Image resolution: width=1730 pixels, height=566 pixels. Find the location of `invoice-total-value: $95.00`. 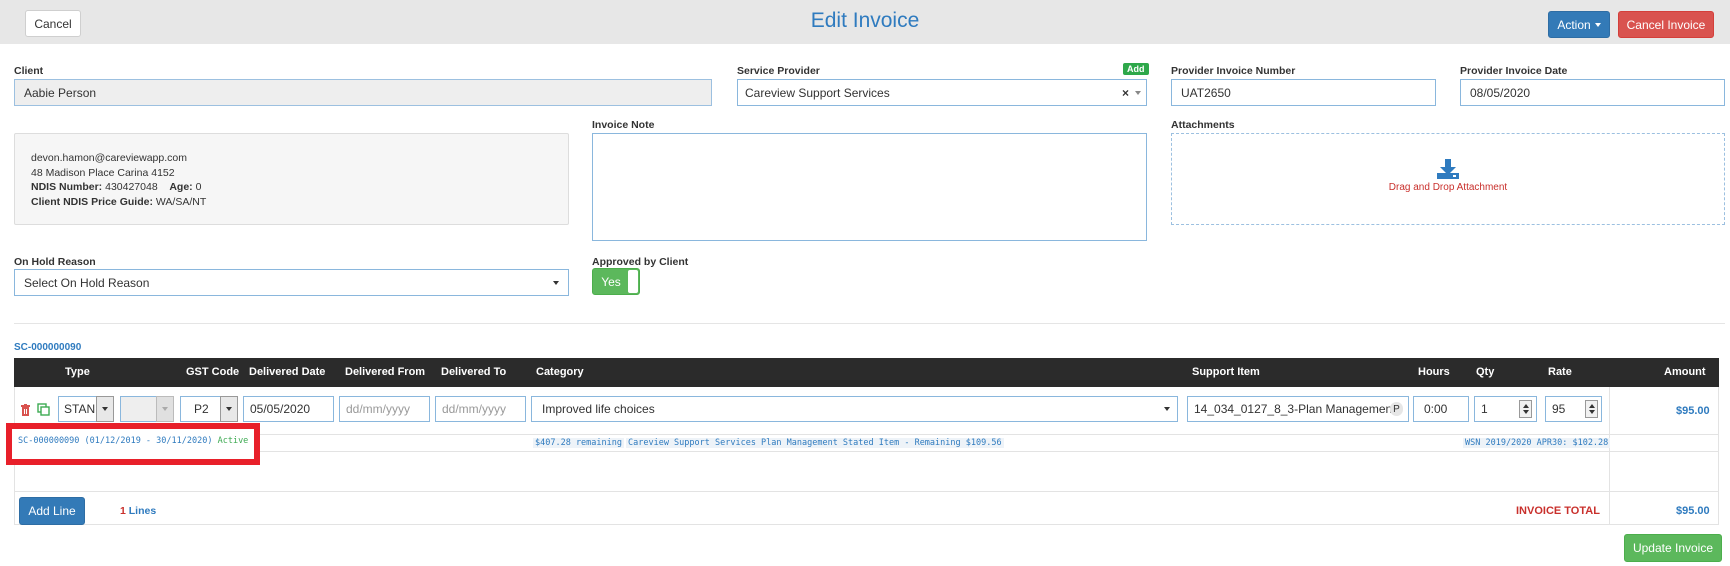

invoice-total-value: $95.00 is located at coordinates (1693, 511).